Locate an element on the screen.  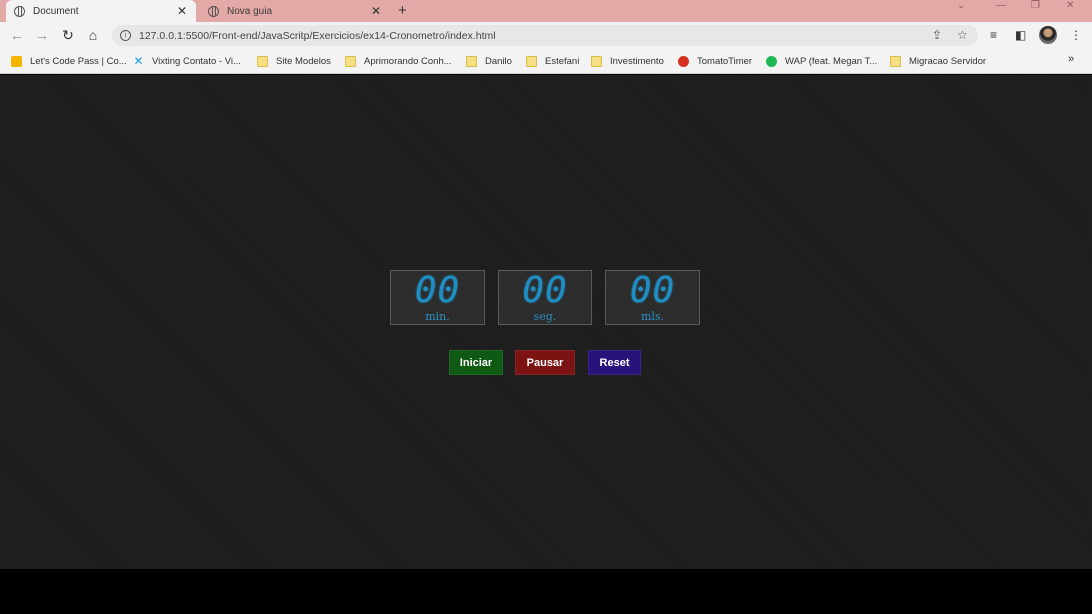
tab-title: Nova guia is located at coordinates (250, 11).